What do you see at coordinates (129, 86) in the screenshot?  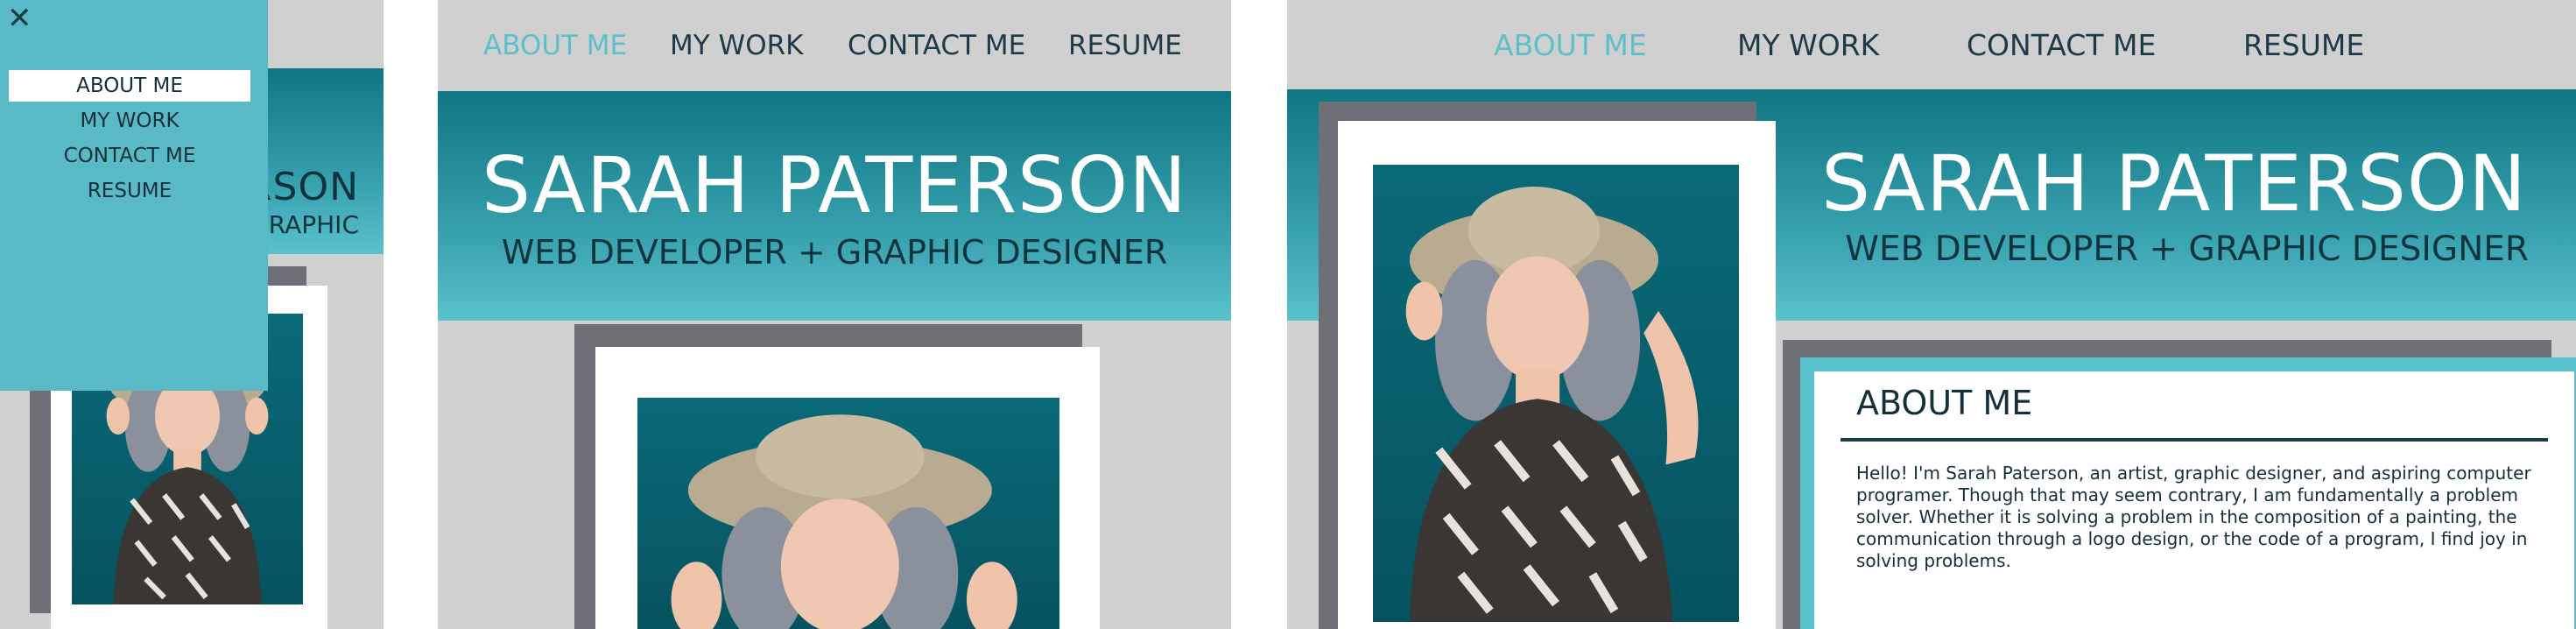 I see `menu-item-about-me: ABOUT ME` at bounding box center [129, 86].